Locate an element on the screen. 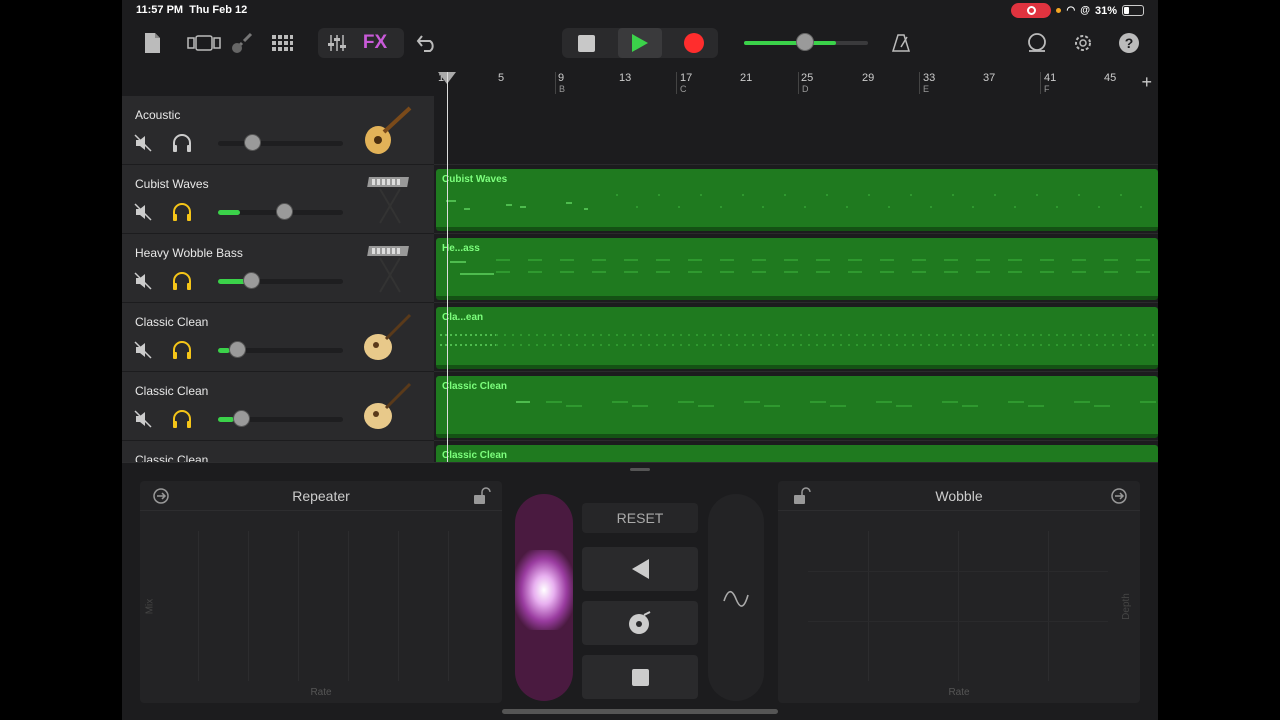  filter-strip is located at coordinates (544, 597).